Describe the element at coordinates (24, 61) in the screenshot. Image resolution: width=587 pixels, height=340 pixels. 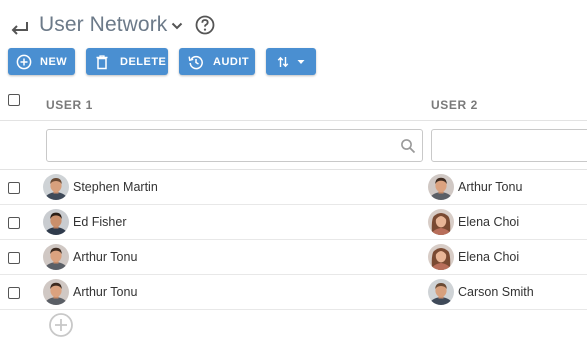
I see `add-circle-icon` at that location.